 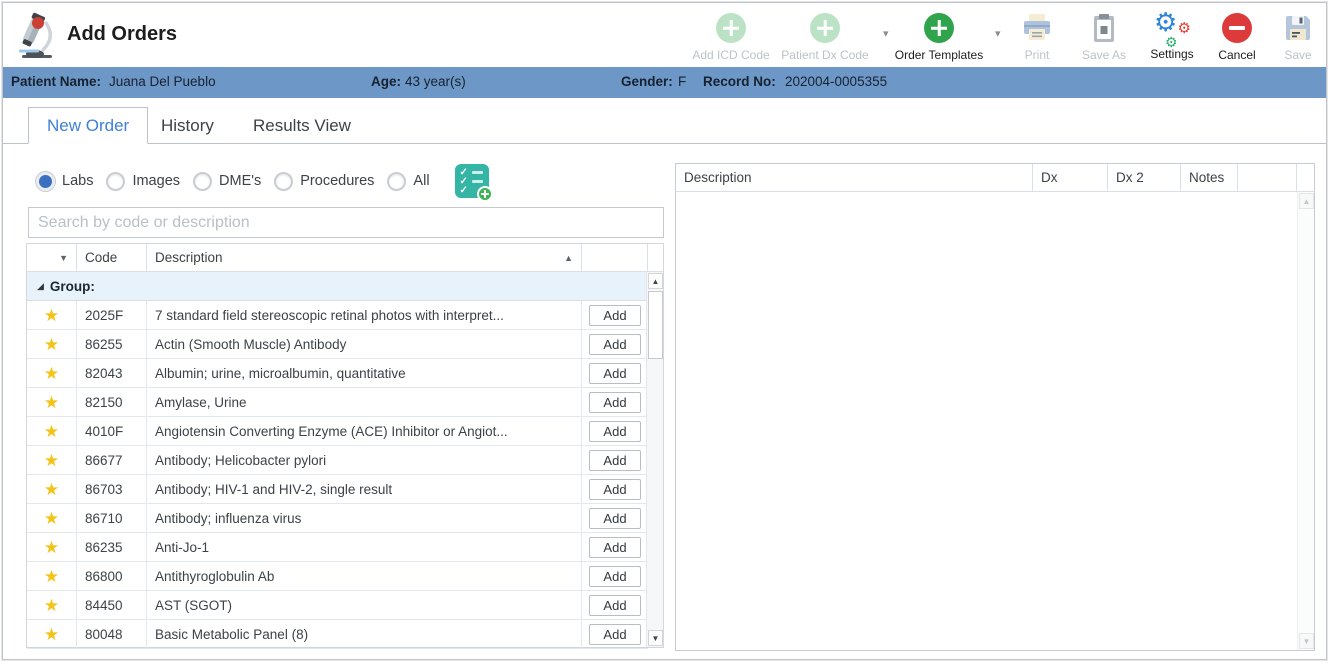 What do you see at coordinates (939, 37) in the screenshot?
I see `order-templates-button: Order Templates` at bounding box center [939, 37].